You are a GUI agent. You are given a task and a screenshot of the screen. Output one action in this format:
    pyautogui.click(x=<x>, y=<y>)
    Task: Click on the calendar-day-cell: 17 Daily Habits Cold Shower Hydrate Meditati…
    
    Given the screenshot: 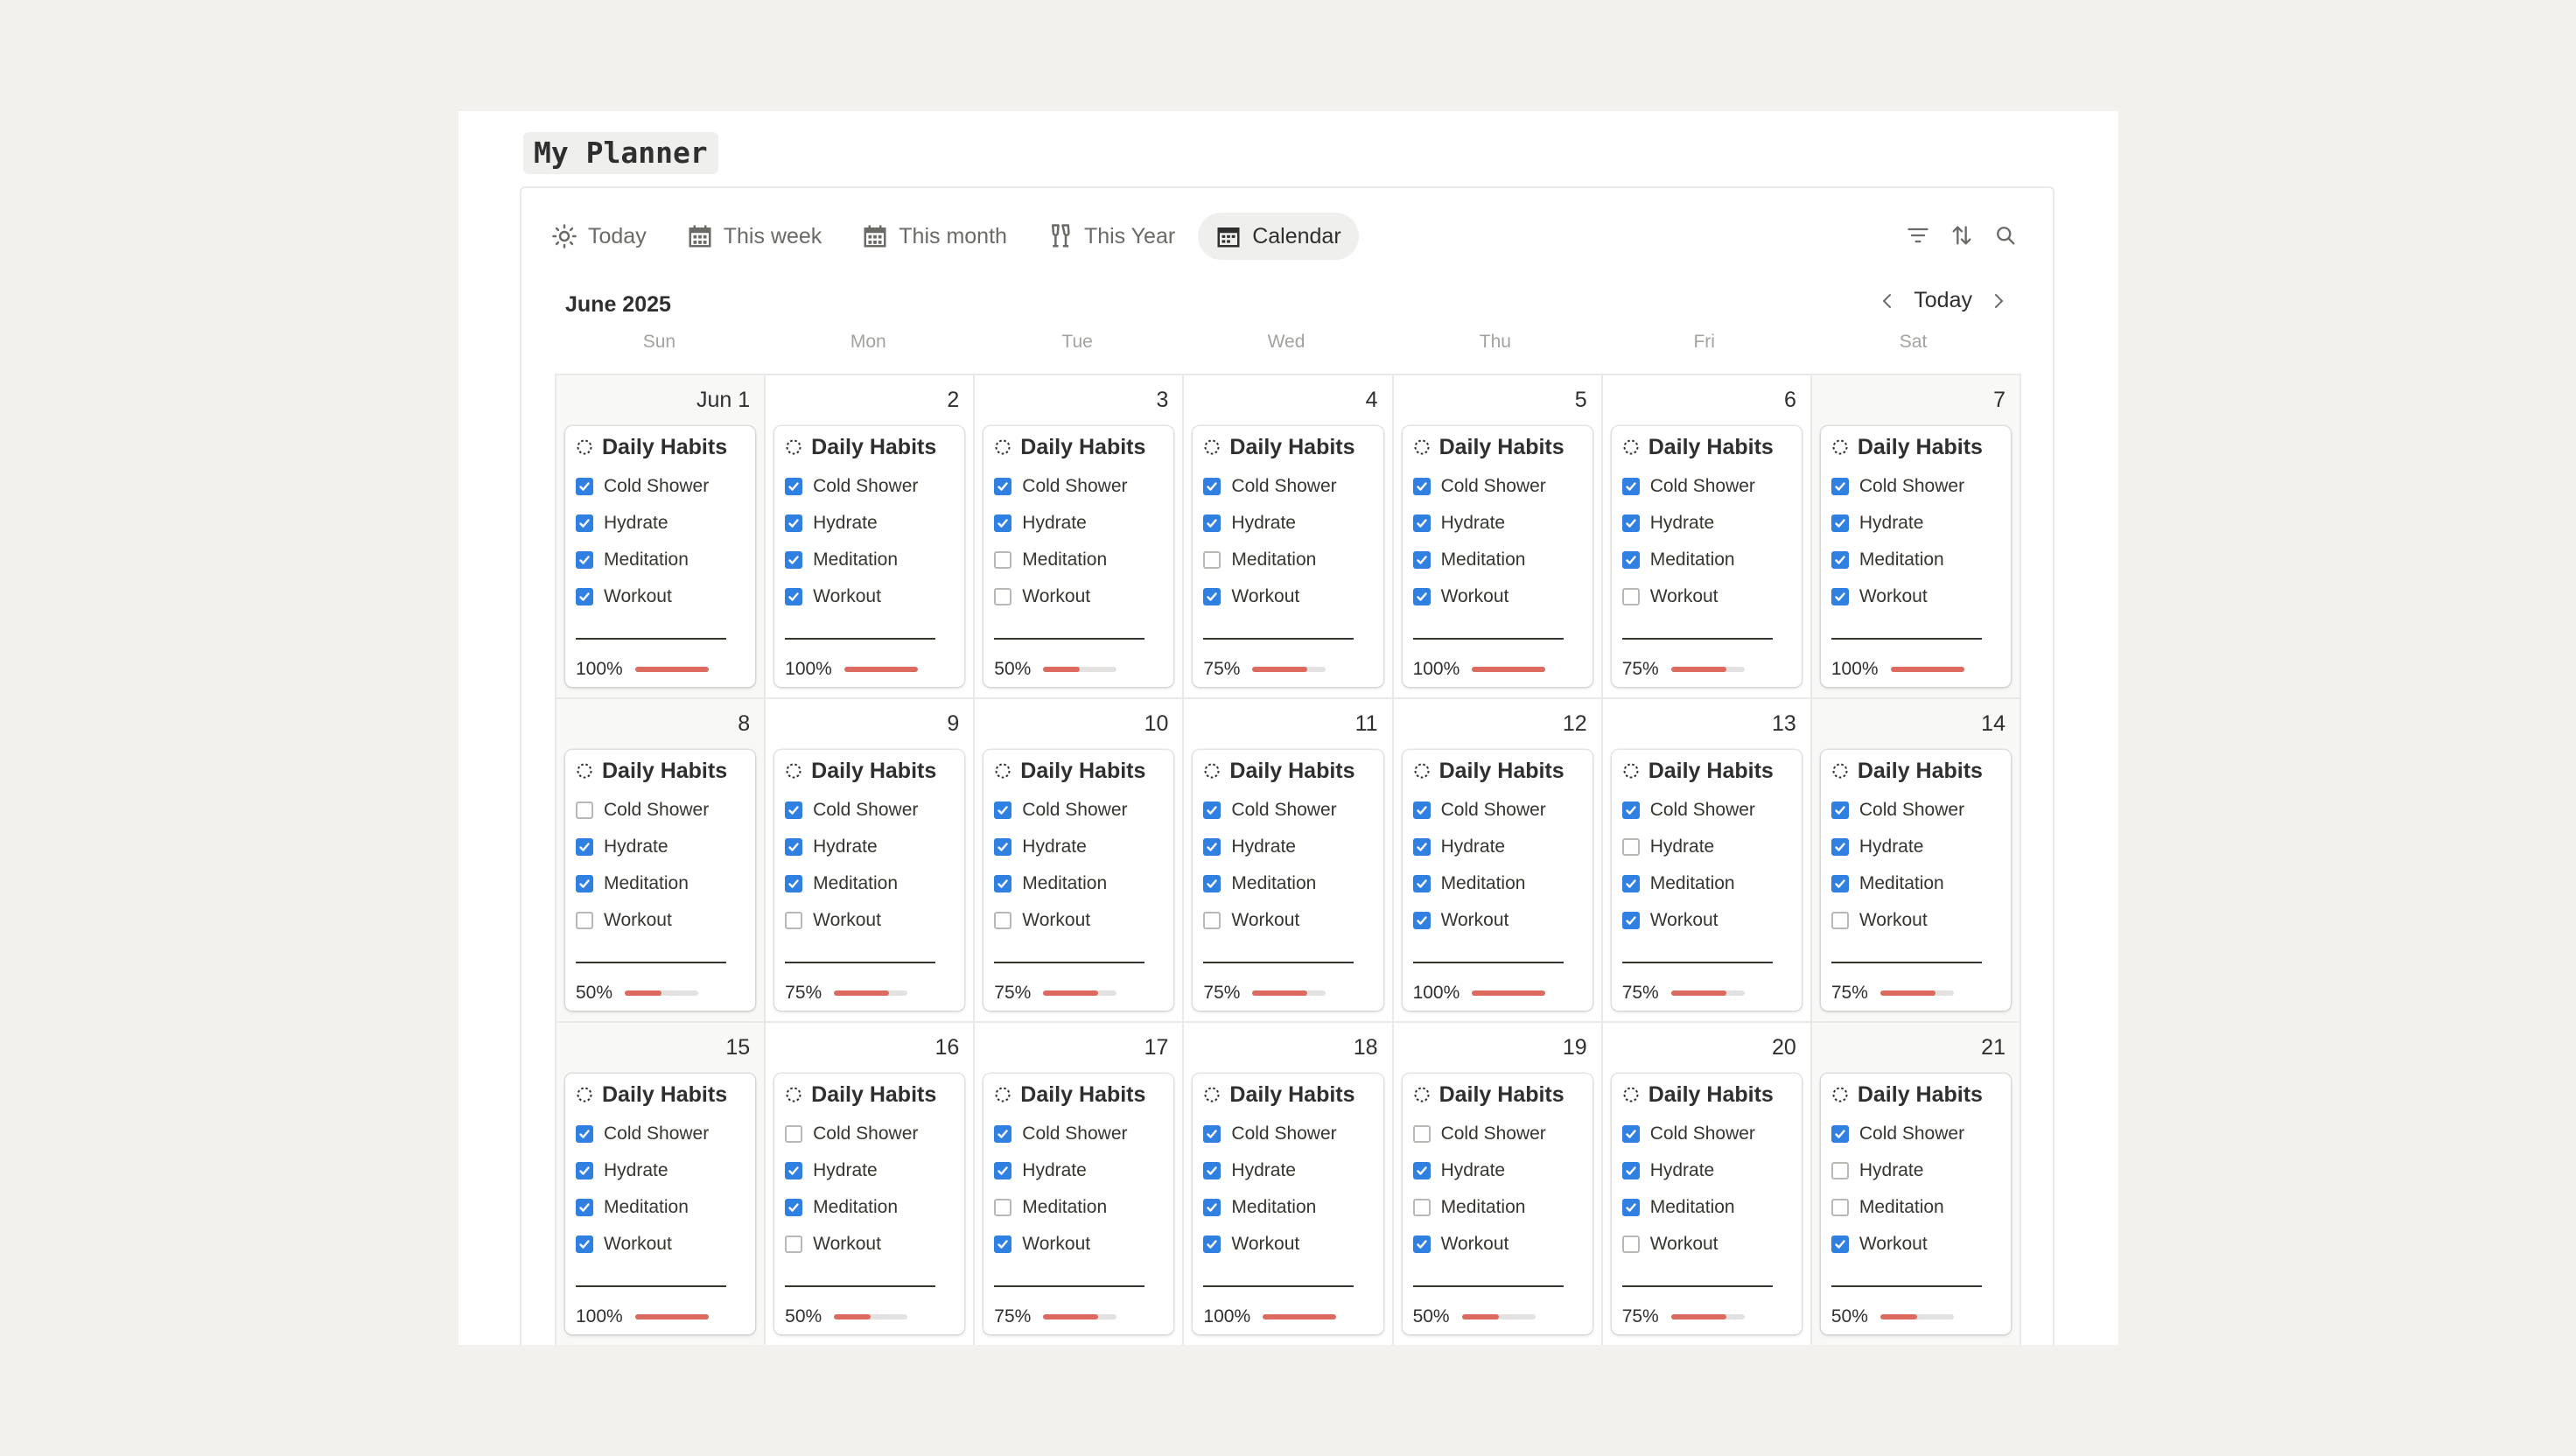 What is the action you would take?
    pyautogui.click(x=1080, y=1184)
    